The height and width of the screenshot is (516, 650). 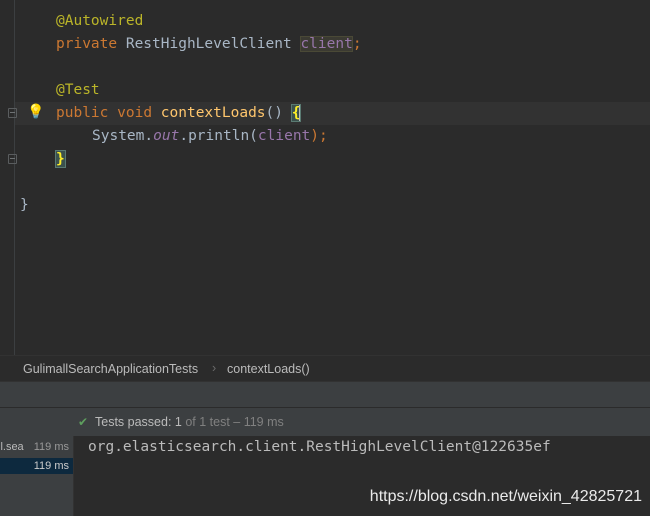 I want to click on code-line-7: }, so click(x=60, y=159).